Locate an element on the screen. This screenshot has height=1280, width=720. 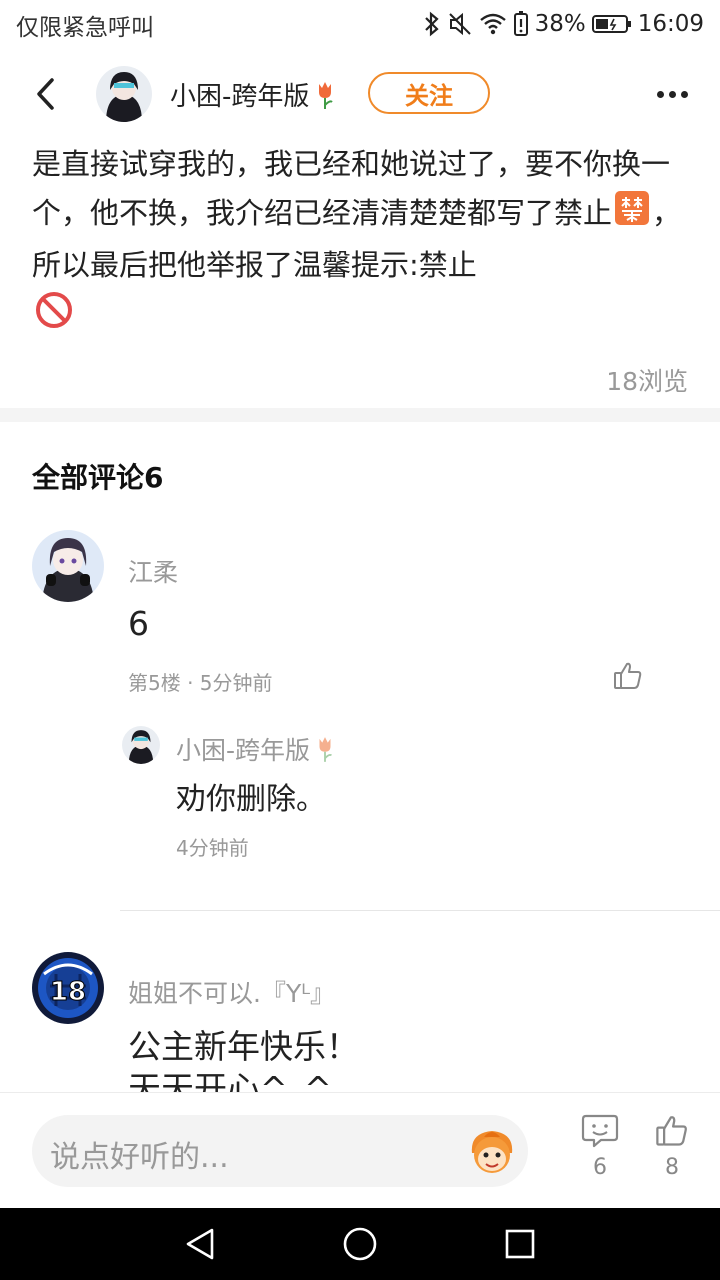
comment-divider is located at coordinates (420, 910).